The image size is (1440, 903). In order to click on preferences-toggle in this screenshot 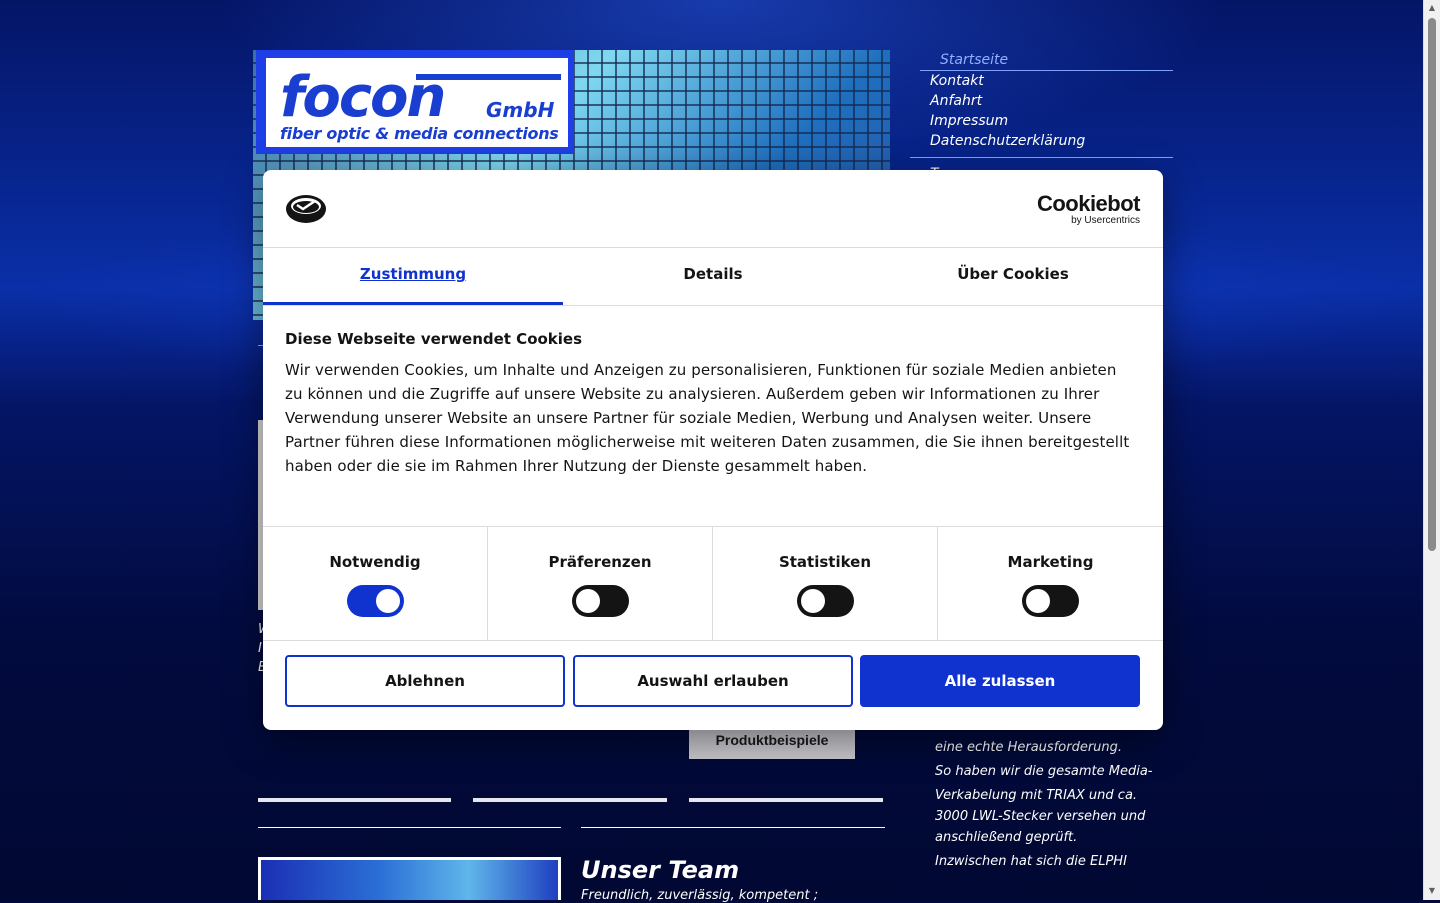, I will do `click(600, 601)`.